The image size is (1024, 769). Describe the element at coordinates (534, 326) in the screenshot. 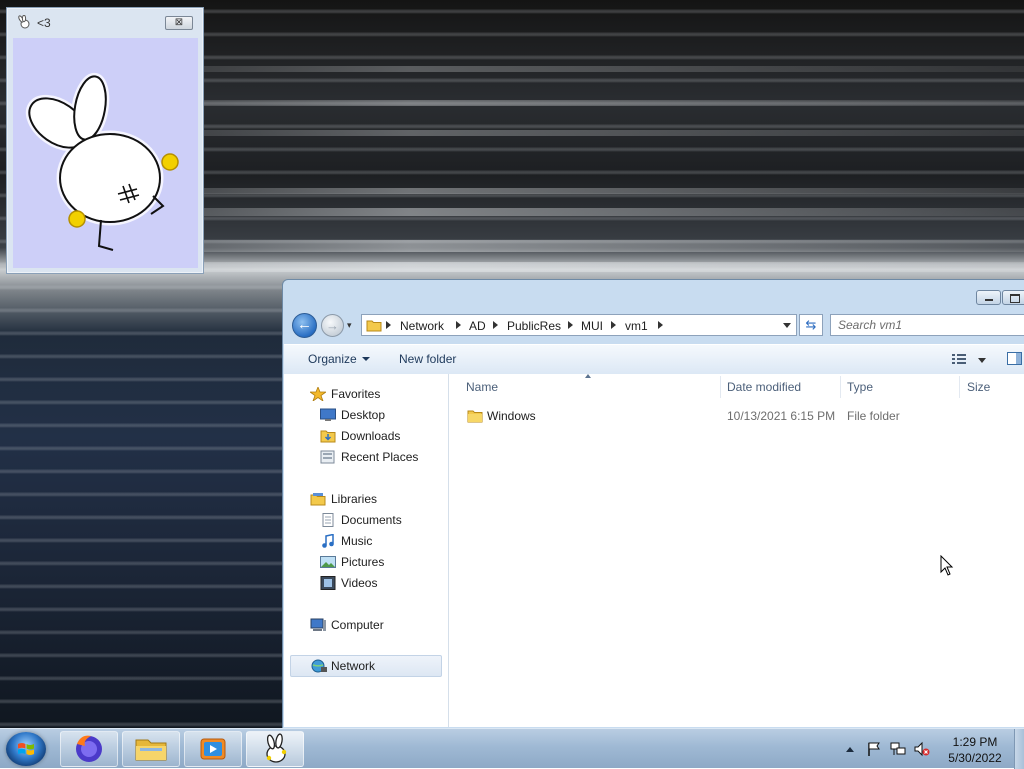

I see `breadcrumb-publicres: PublicRes` at that location.